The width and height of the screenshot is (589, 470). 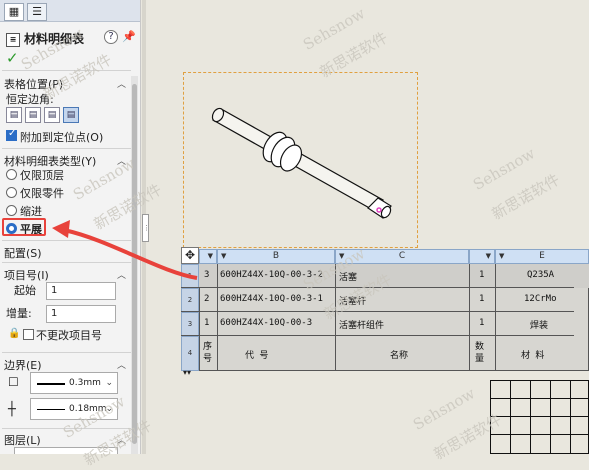 I want to click on red-arrow-annotation, so click(x=125, y=250).